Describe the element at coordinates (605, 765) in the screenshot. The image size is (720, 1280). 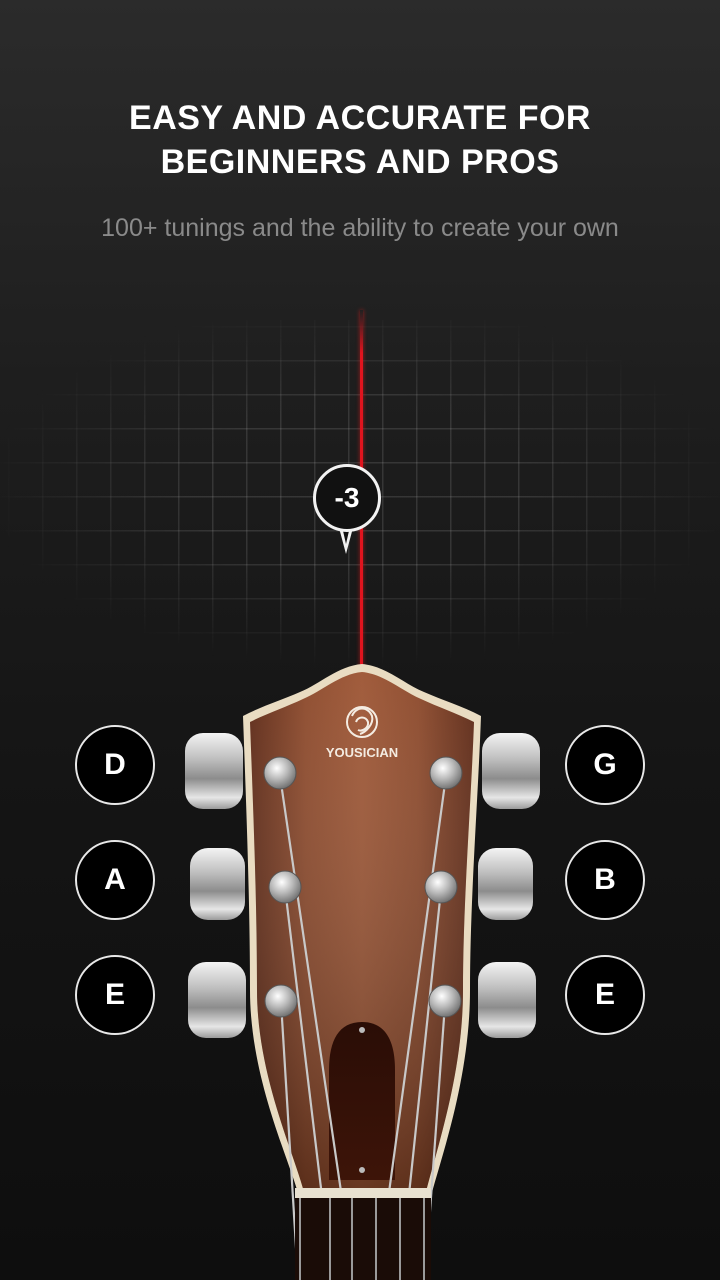
I see `string-button-g: G` at that location.